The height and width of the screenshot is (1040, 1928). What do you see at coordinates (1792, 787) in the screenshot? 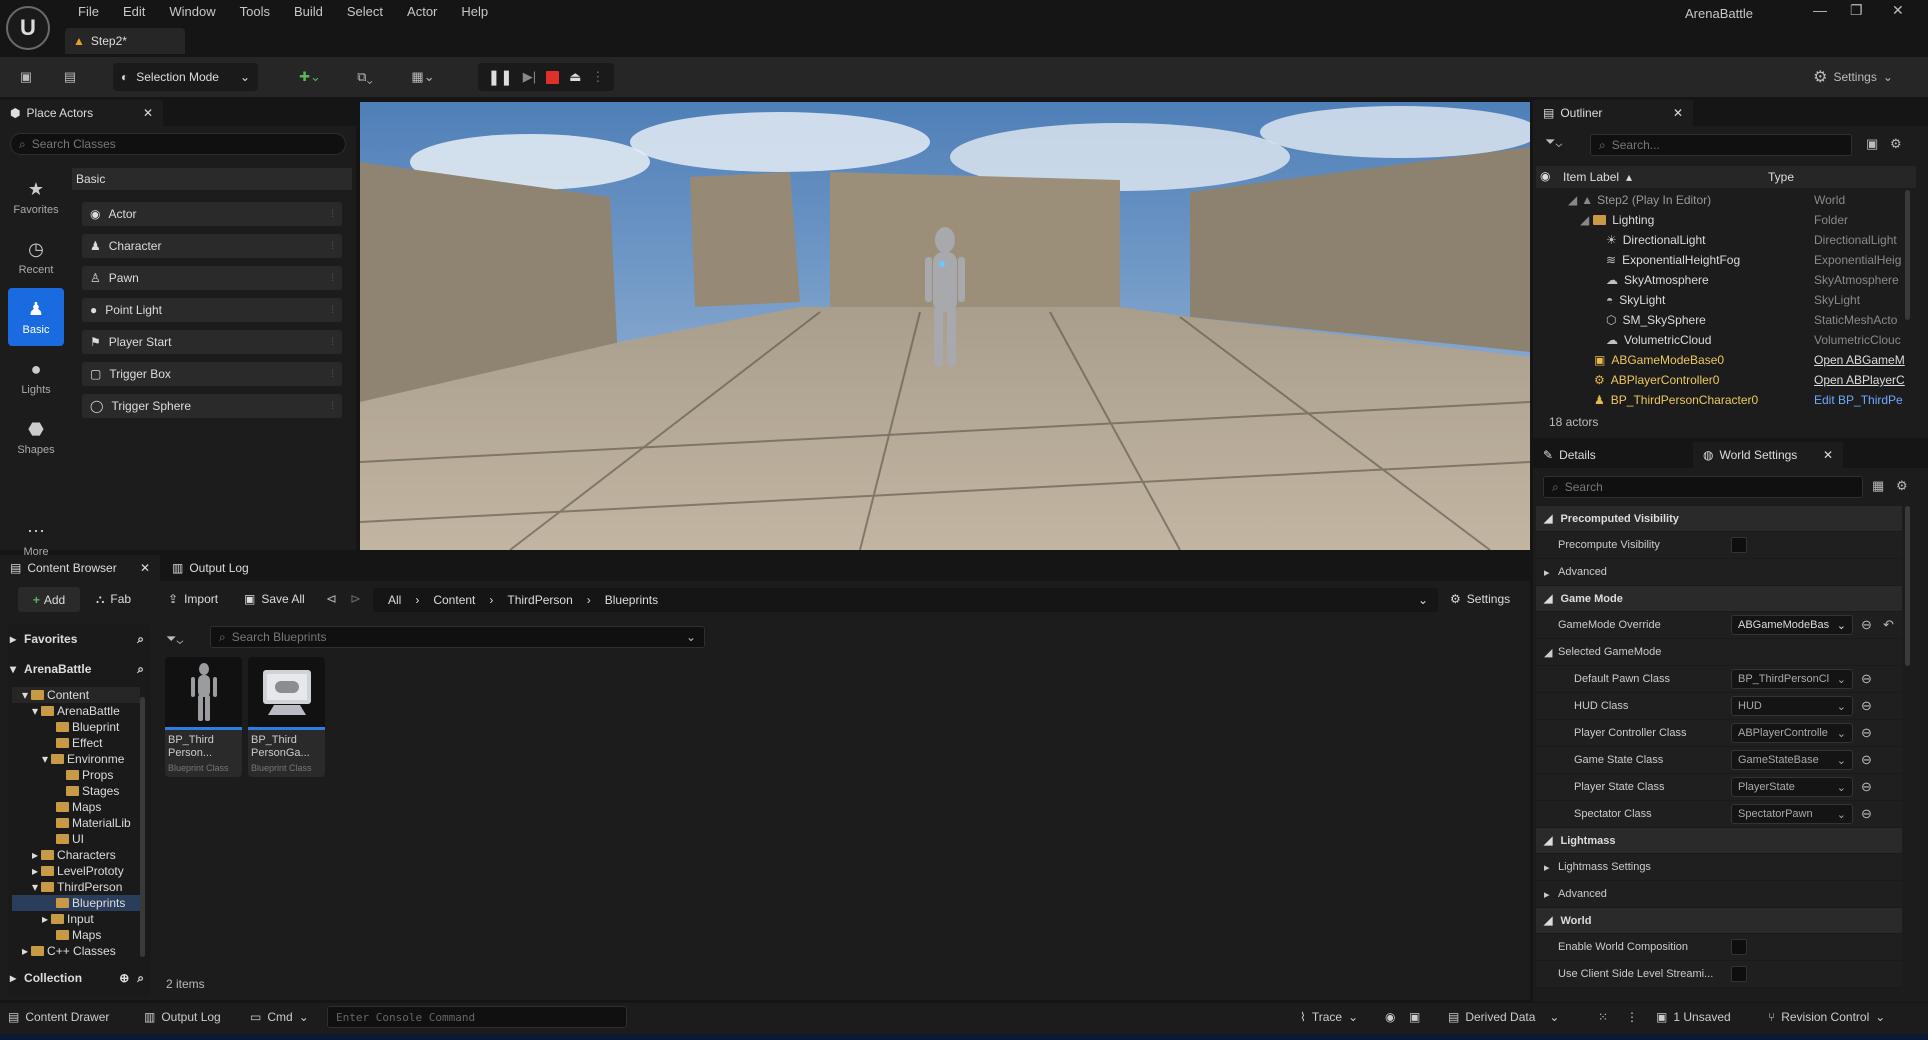
I see `player-state-dropdown: PlayerState ⌄` at bounding box center [1792, 787].